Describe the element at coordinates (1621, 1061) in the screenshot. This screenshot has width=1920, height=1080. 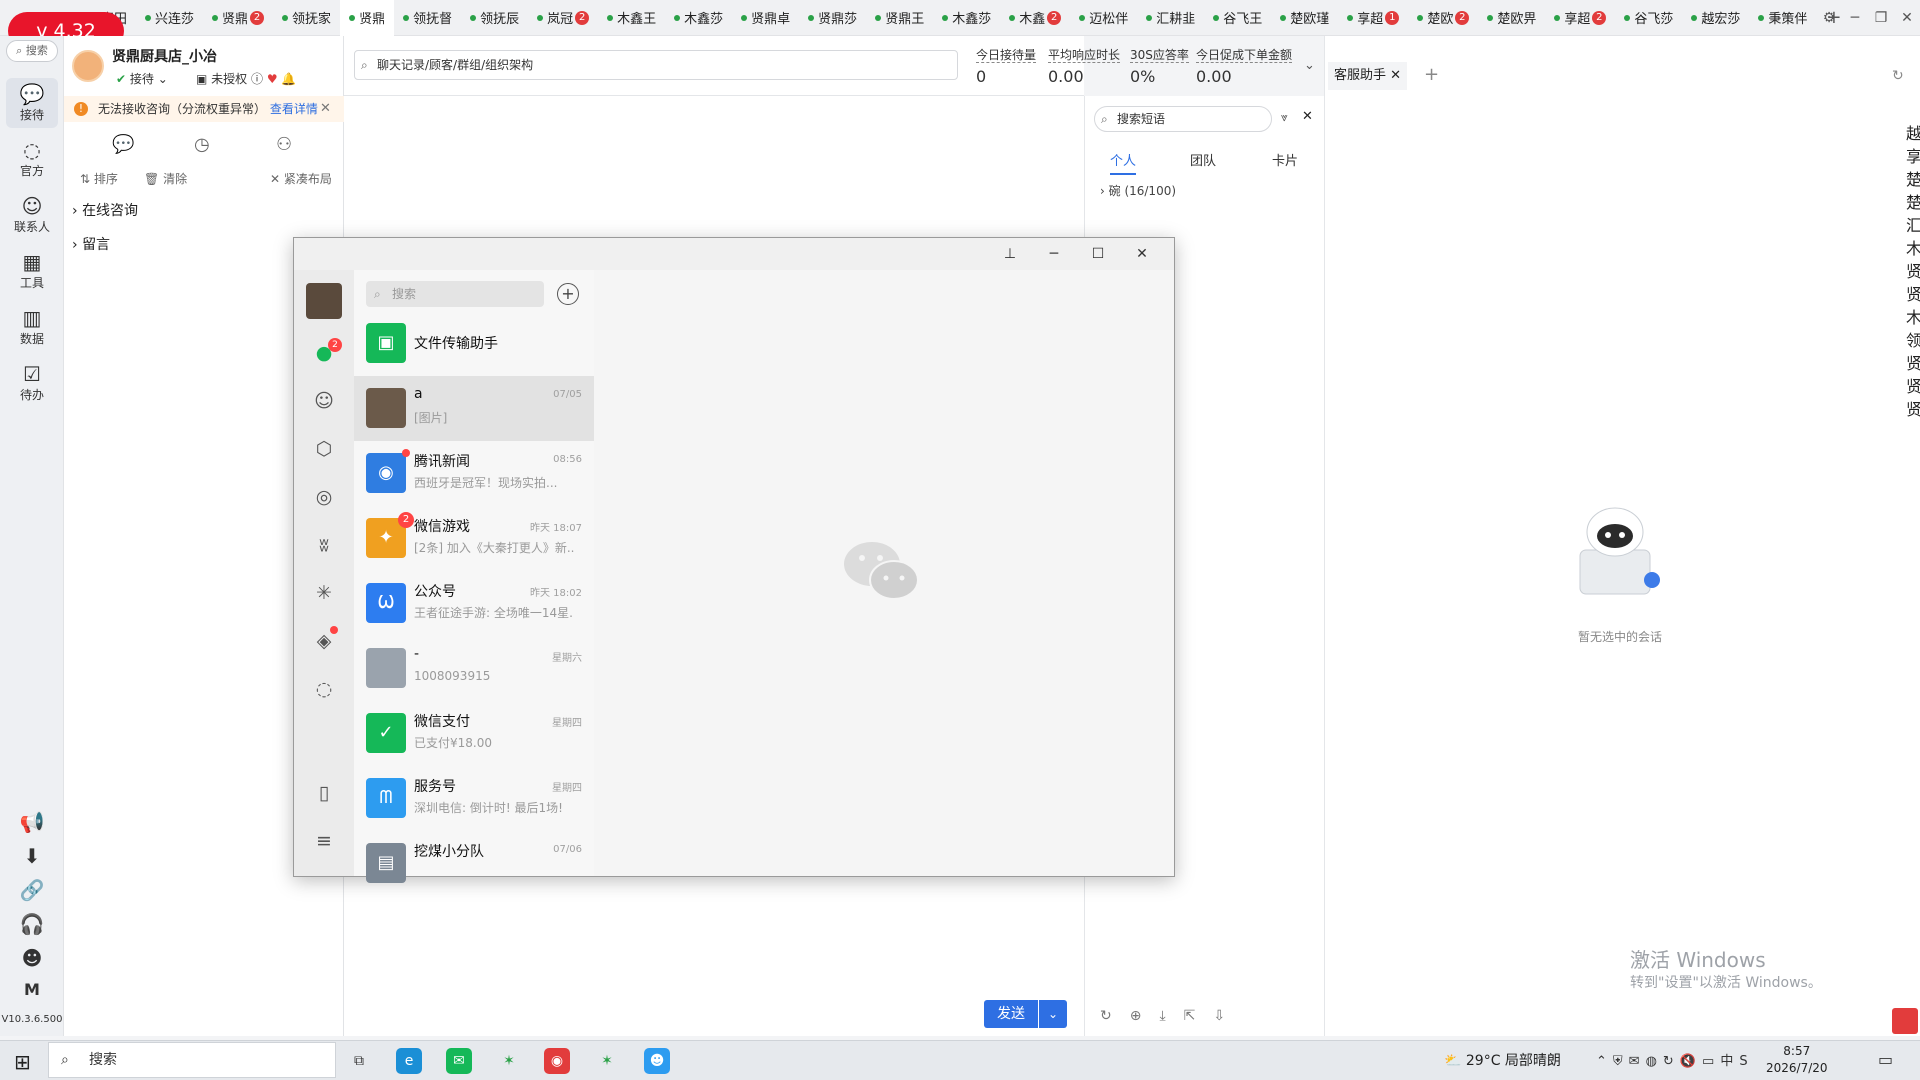
I see `tray-shield-icon: ⛨` at that location.